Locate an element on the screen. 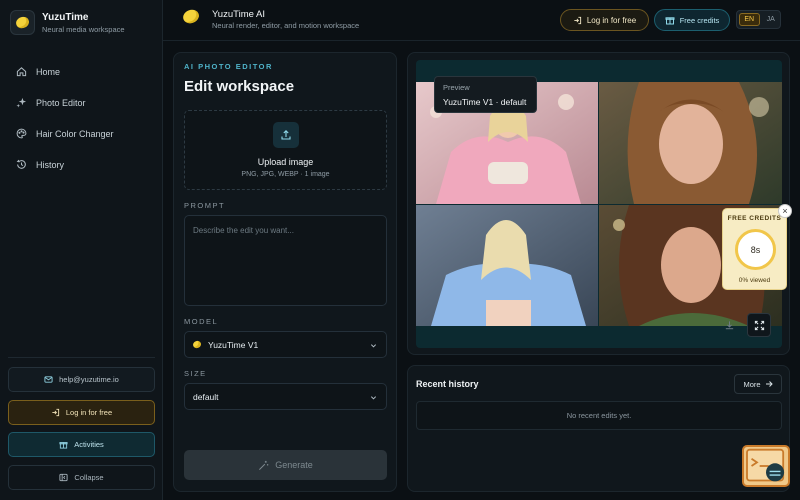 The image size is (800, 500). preview-tooltip: Preview YuzuTime V1 · default is located at coordinates (485, 94).